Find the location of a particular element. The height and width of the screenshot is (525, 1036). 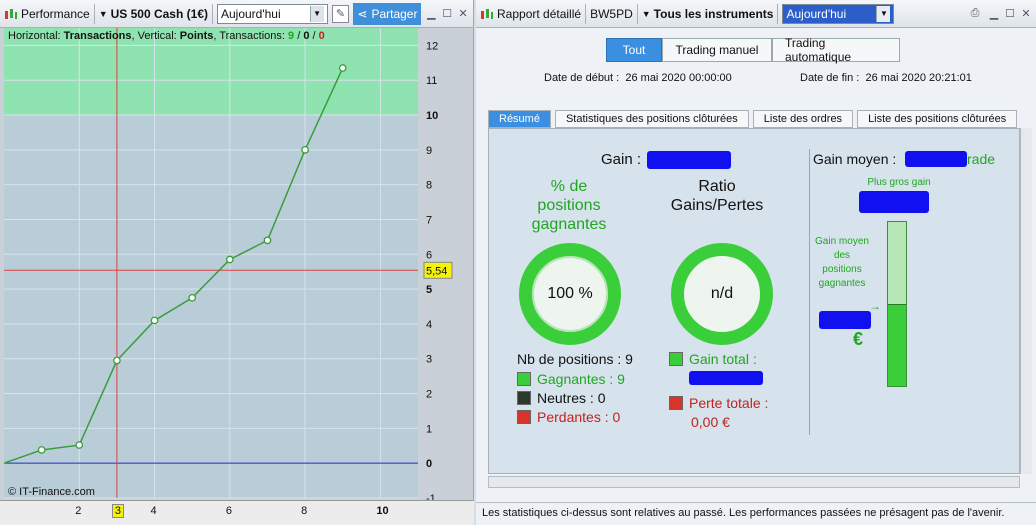

x-marker-badge: 3 is located at coordinates (118, 511).